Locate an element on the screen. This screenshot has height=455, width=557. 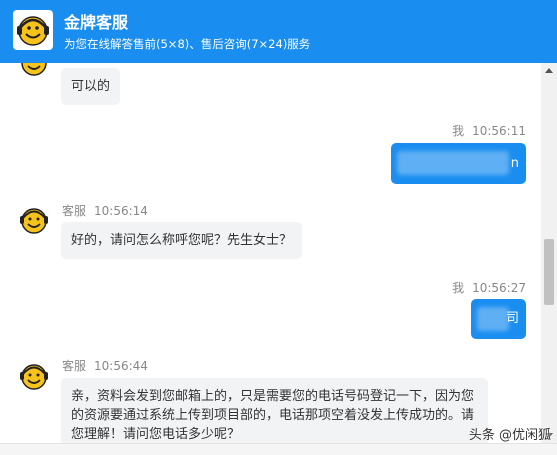
chat-header: 金牌客服 为您在线解答售前(5×8)、售后咨询(7×24)服务 is located at coordinates (278, 31).